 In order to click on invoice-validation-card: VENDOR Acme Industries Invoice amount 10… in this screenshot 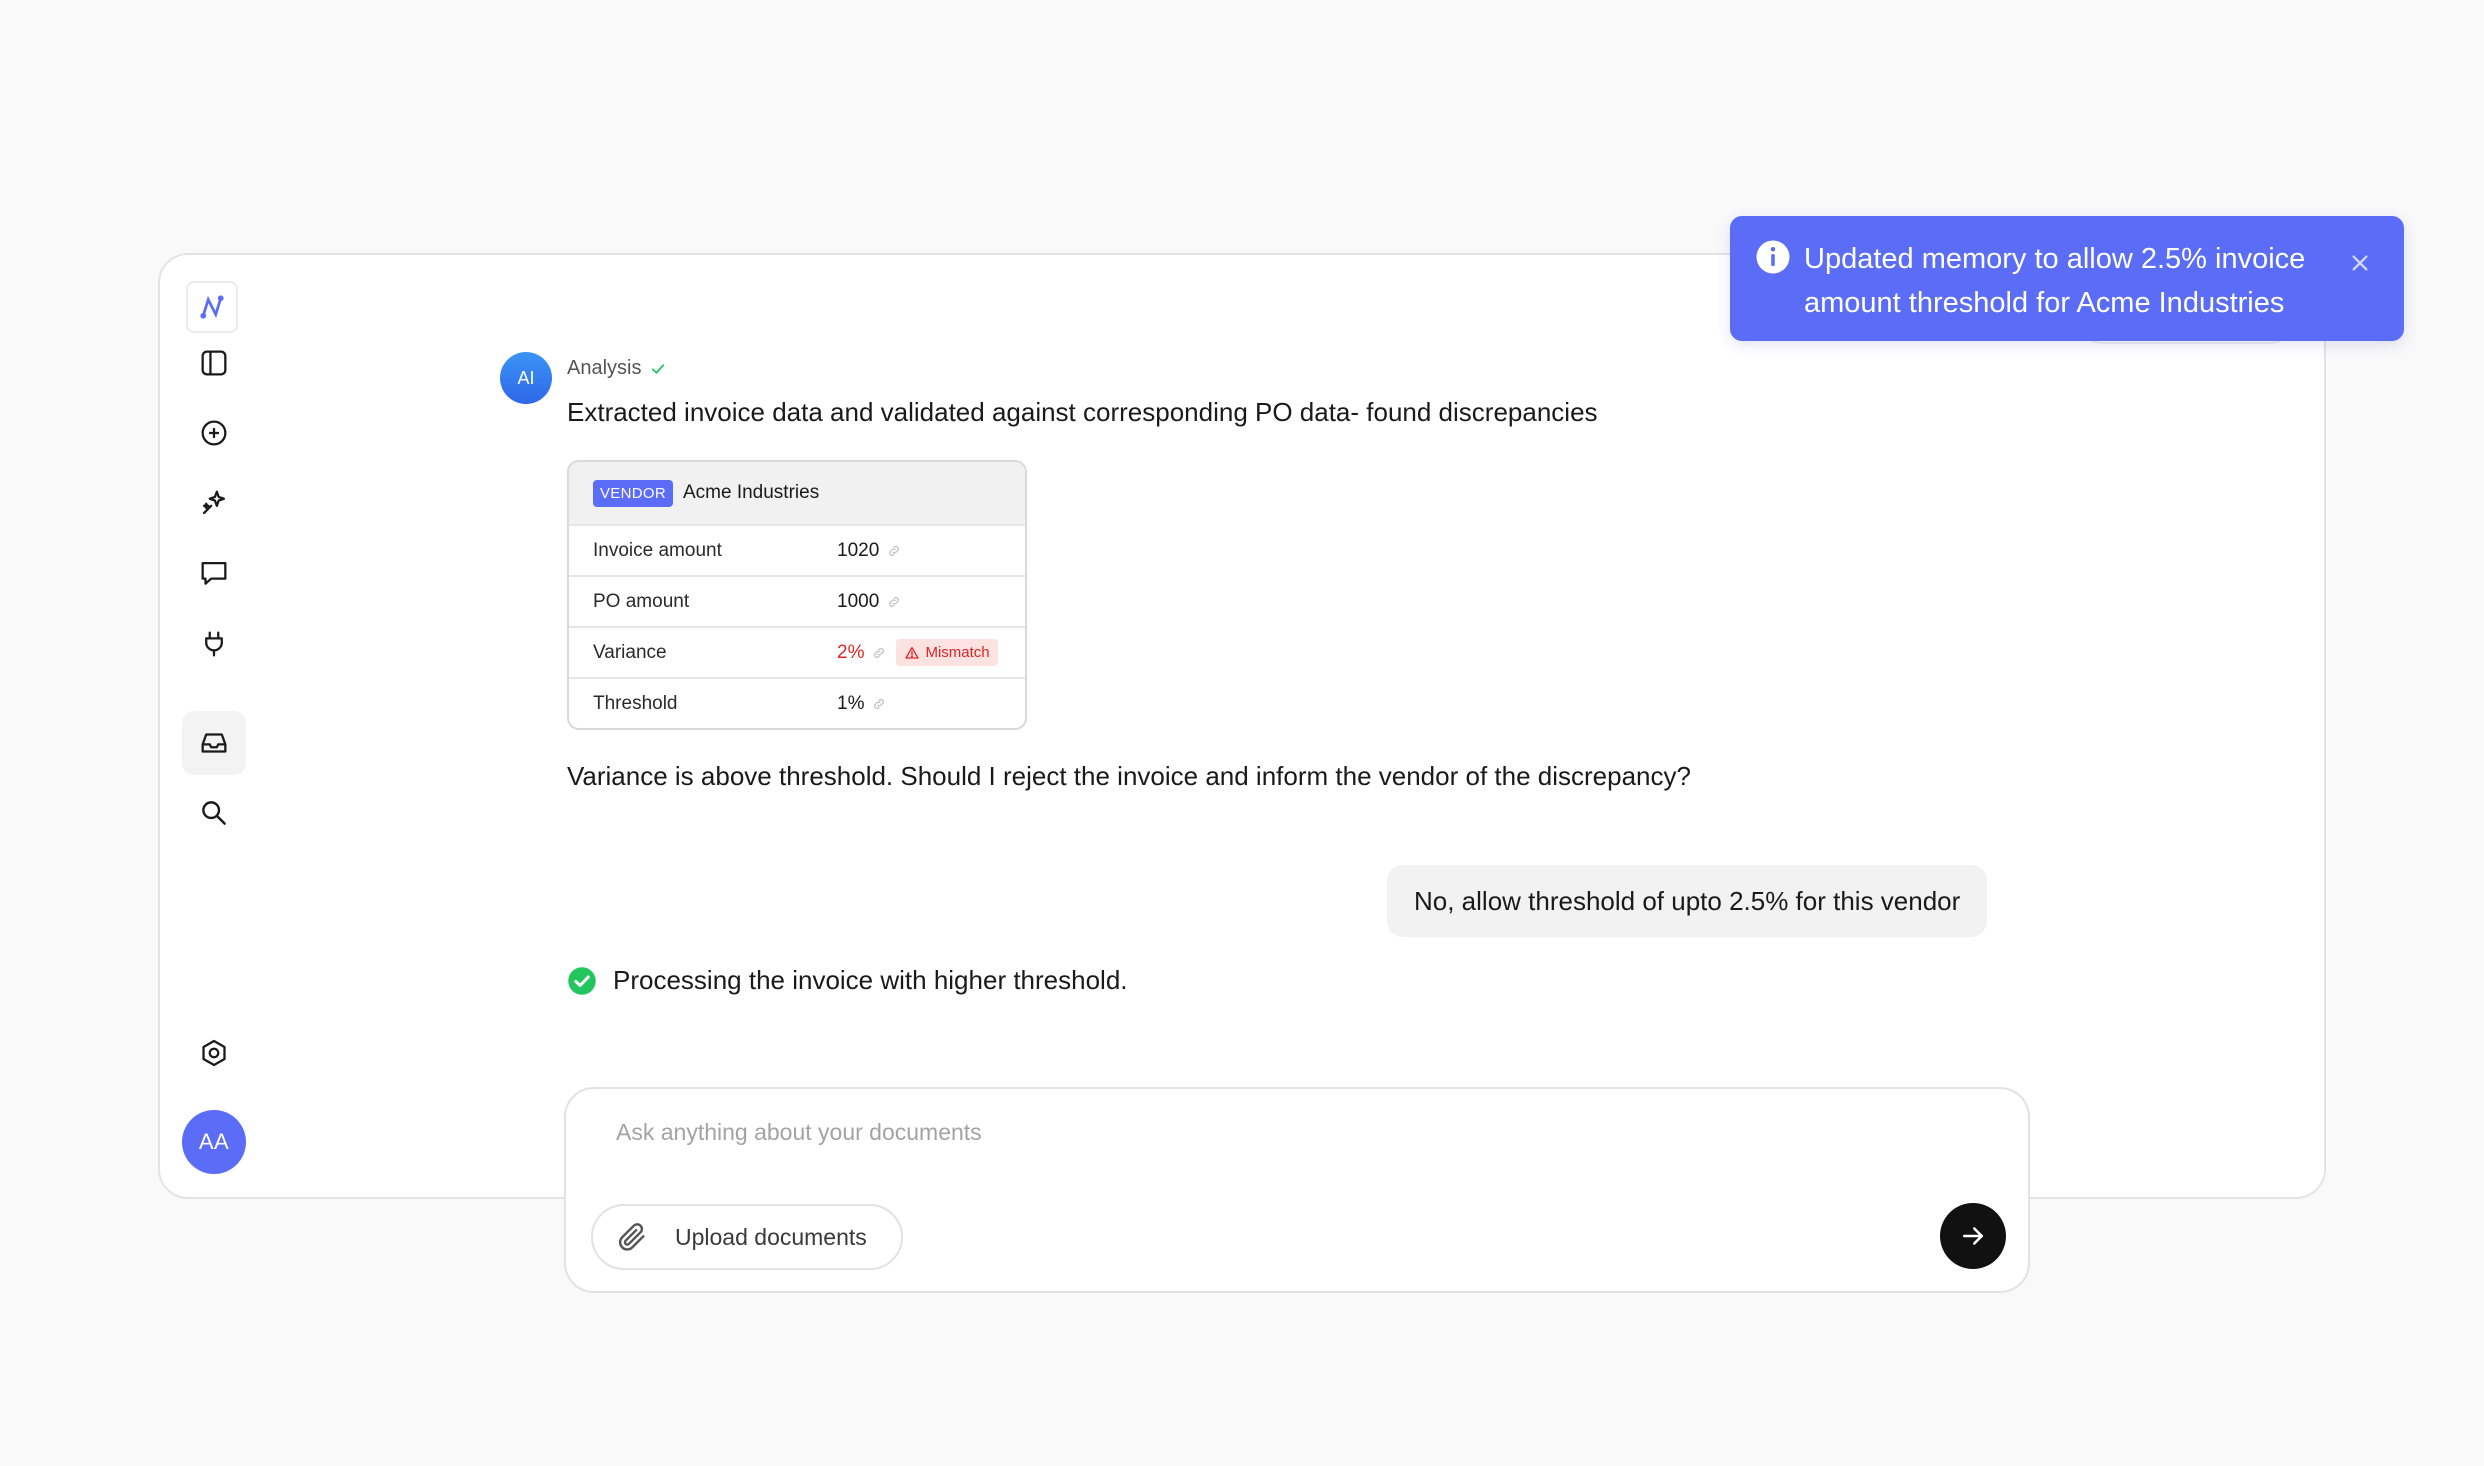, I will do `click(797, 595)`.